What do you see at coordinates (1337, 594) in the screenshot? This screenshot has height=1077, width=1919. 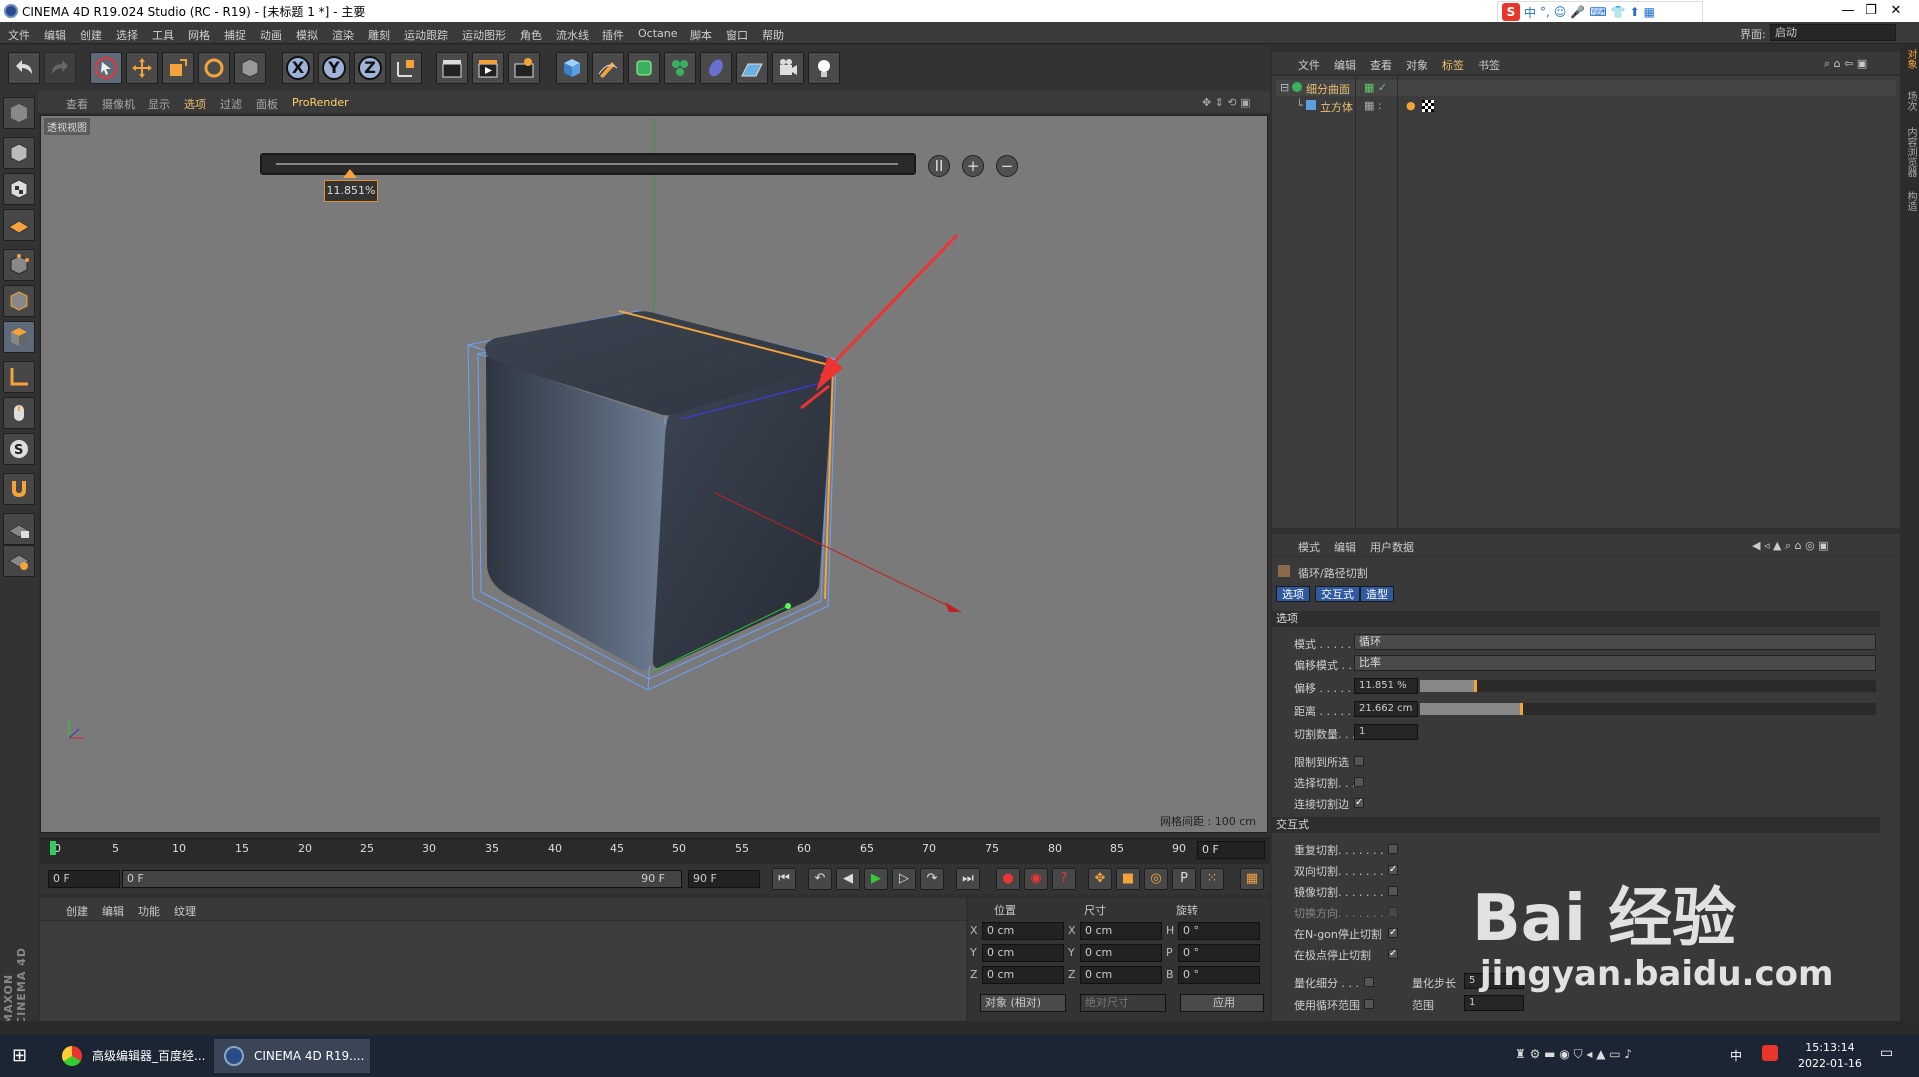 I see `tab-interactive: 交互式` at bounding box center [1337, 594].